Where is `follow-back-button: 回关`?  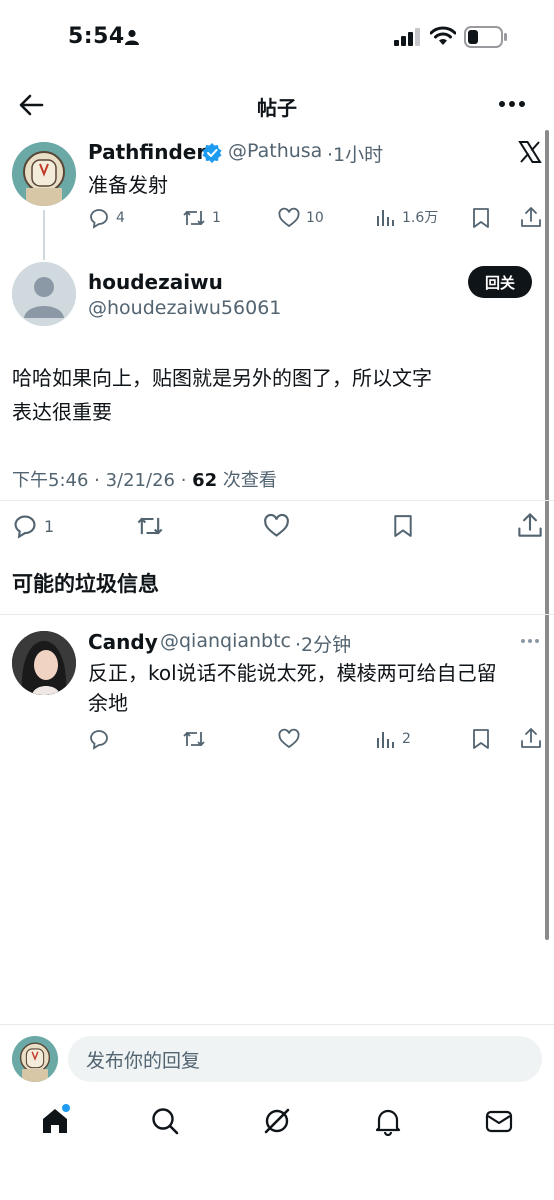
follow-back-button: 回关 is located at coordinates (500, 282).